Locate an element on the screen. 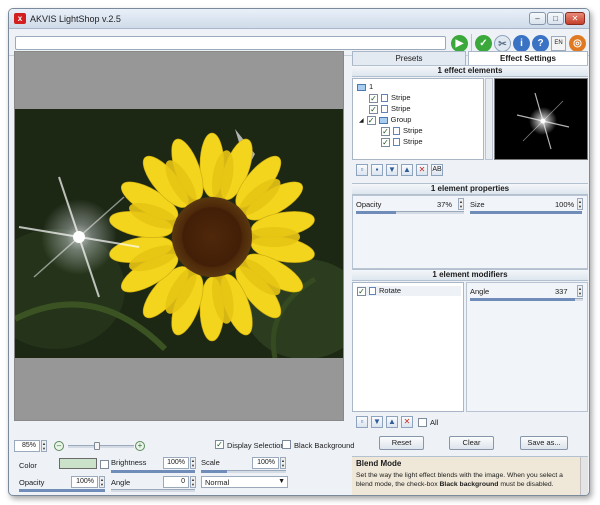  delete-icon: ✕ is located at coordinates (422, 170).